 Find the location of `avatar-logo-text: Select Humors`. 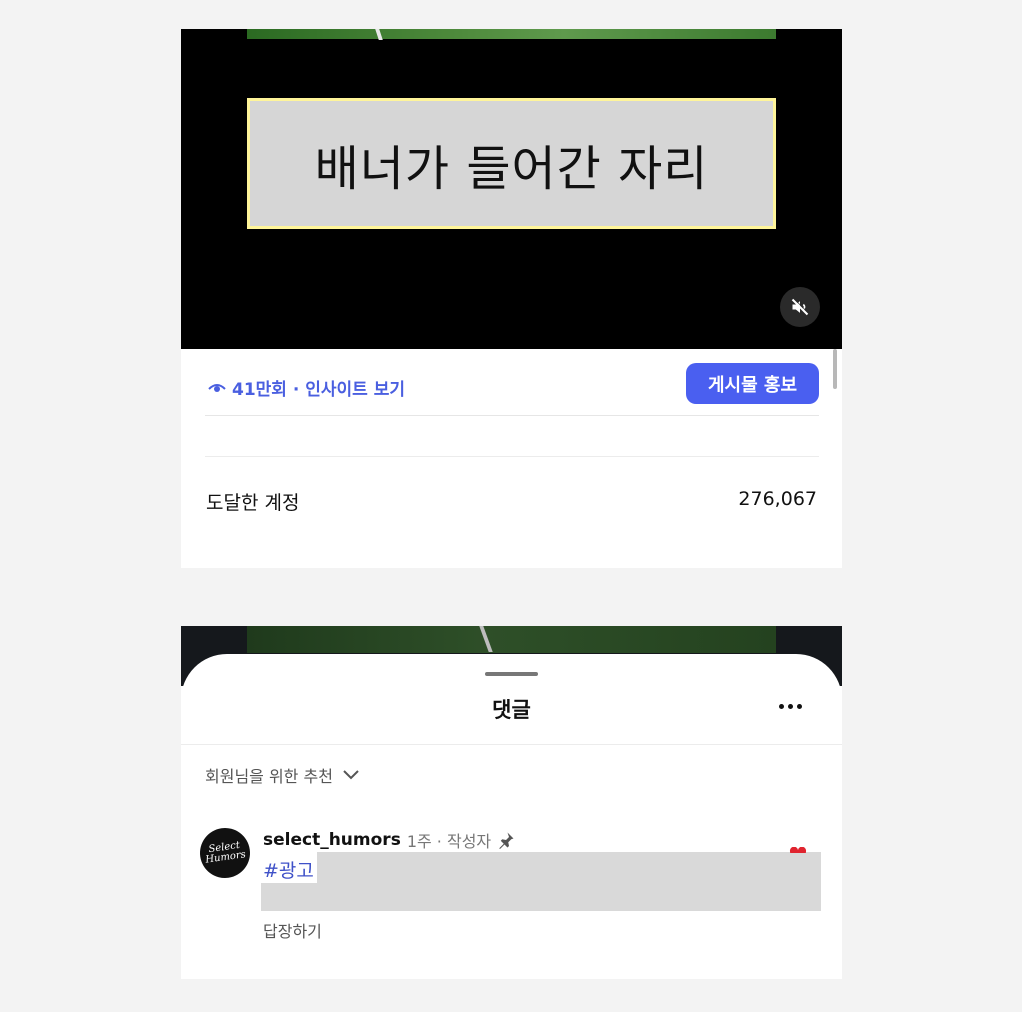

avatar-logo-text: Select Humors is located at coordinates (225, 852).